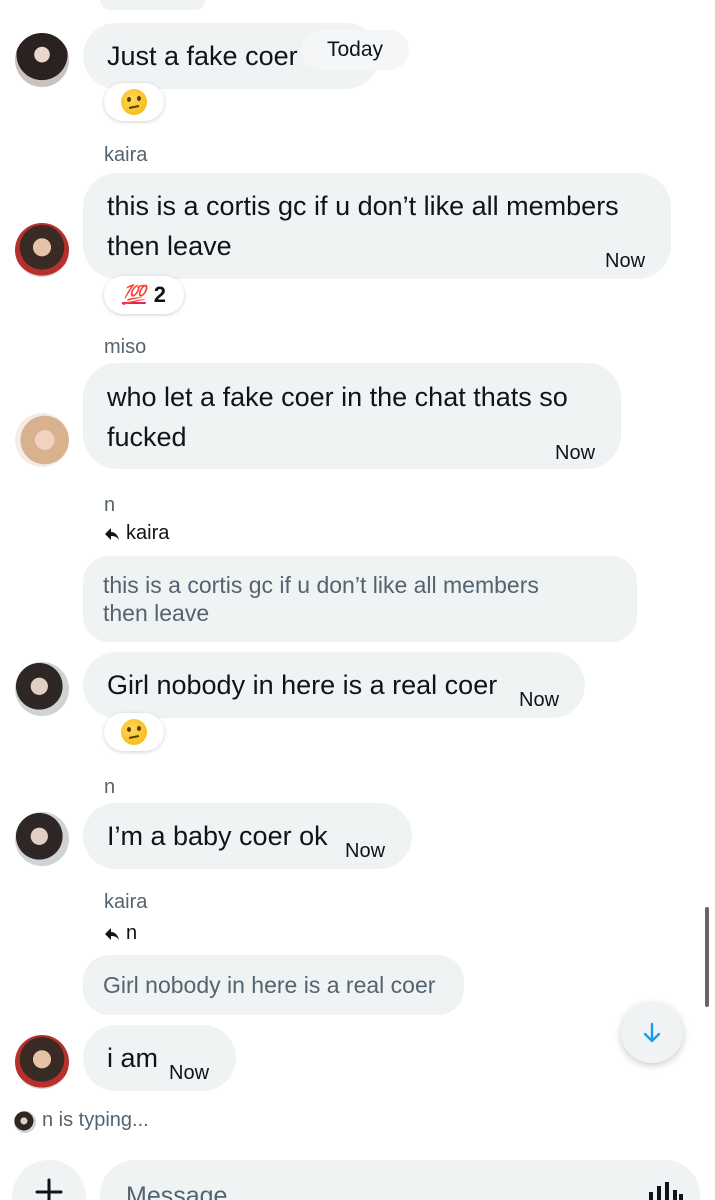  What do you see at coordinates (25, 1122) in the screenshot?
I see `typing-avatar` at bounding box center [25, 1122].